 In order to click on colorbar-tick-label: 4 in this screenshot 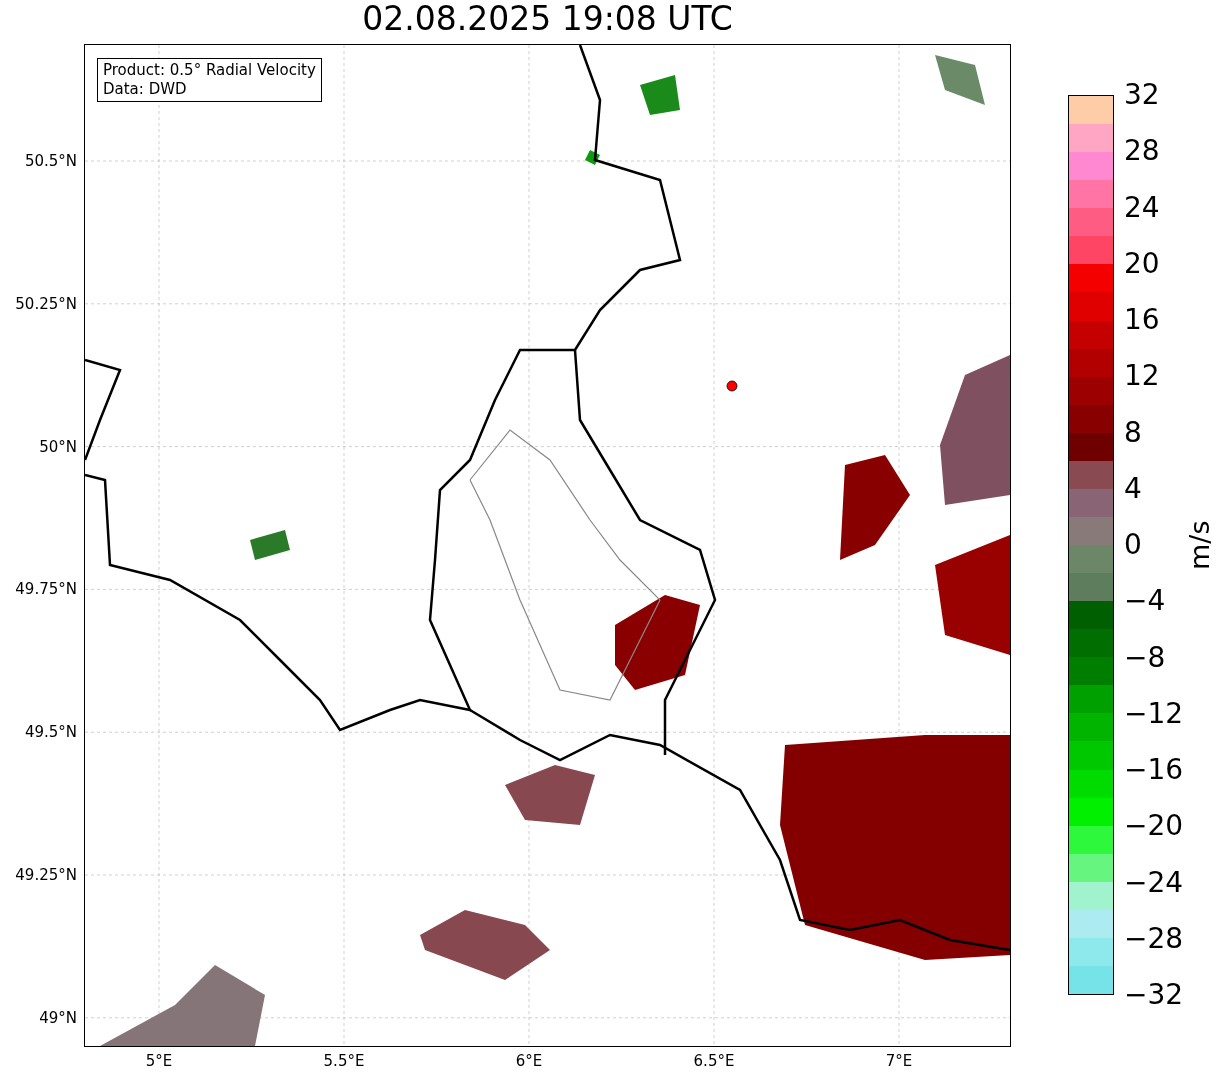, I will do `click(1132, 488)`.